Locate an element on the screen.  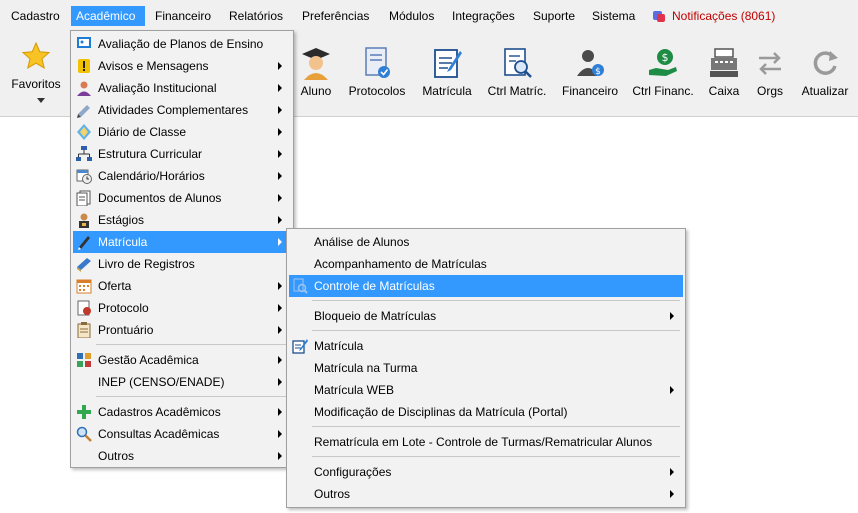
hand-money-icon: $ is located at coordinates (663, 62).